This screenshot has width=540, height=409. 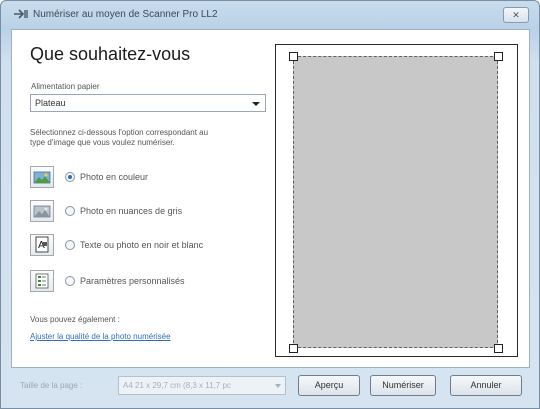 What do you see at coordinates (148, 103) in the screenshot?
I see `paper-feed-select: Plateau` at bounding box center [148, 103].